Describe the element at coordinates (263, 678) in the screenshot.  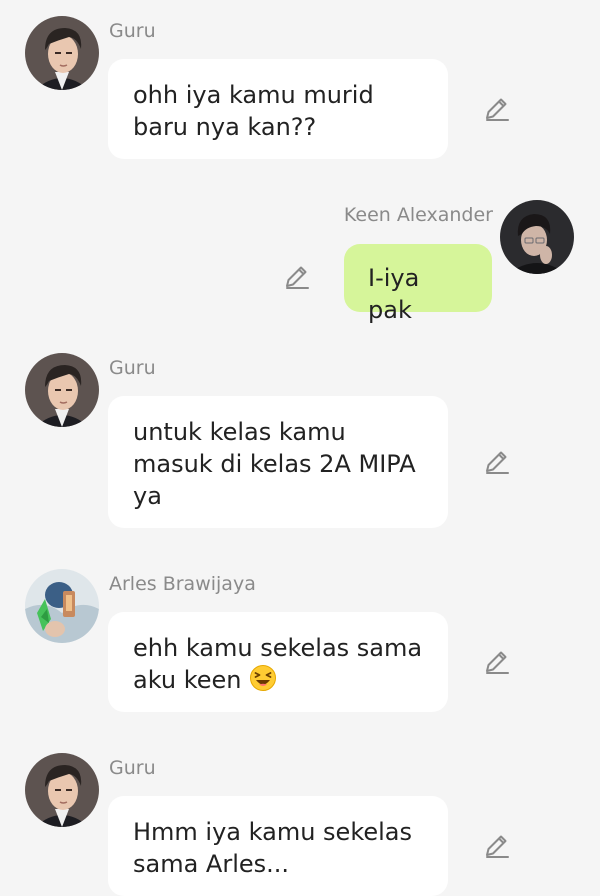
I see `laughing-squint-emoji-icon` at that location.